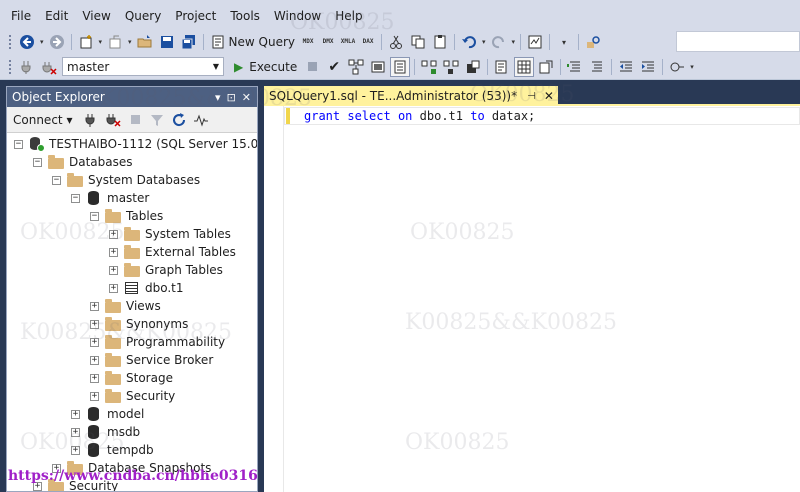 The width and height of the screenshot is (800, 492). Describe the element at coordinates (245, 16) in the screenshot. I see `menu-tools: Tools` at that location.